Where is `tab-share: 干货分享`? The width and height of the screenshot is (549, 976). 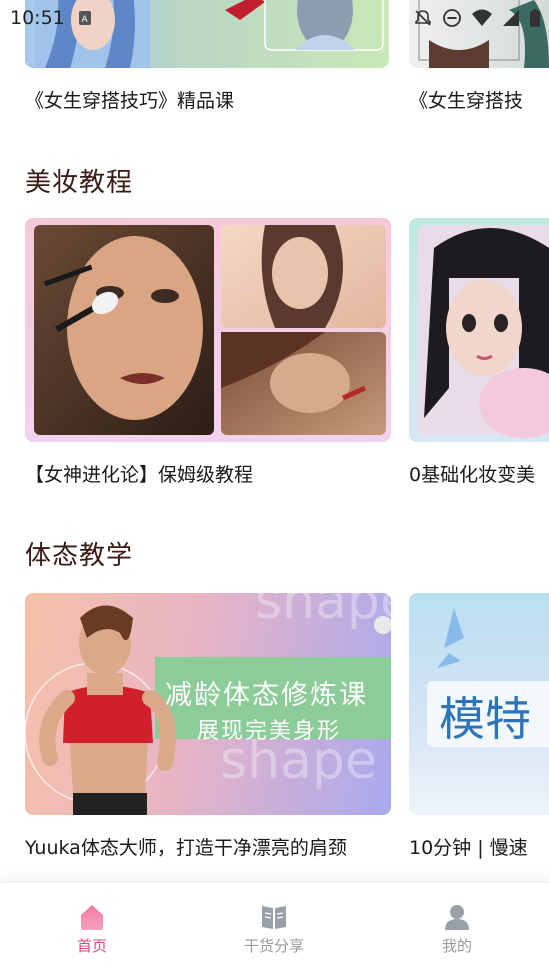 tab-share: 干货分享 is located at coordinates (274, 928).